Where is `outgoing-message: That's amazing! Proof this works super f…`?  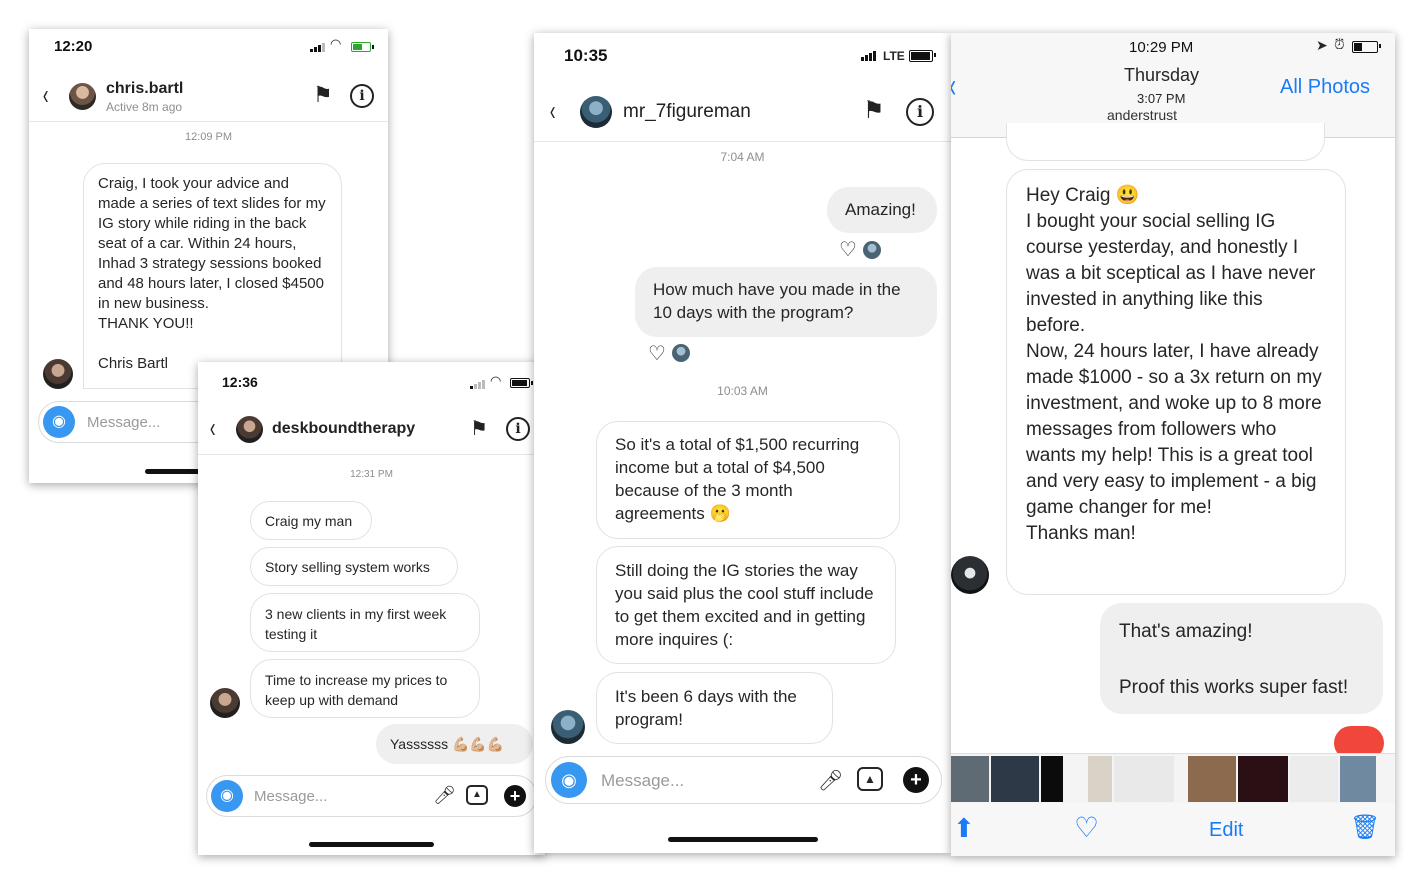
outgoing-message: That's amazing! Proof this works super f… is located at coordinates (1241, 658).